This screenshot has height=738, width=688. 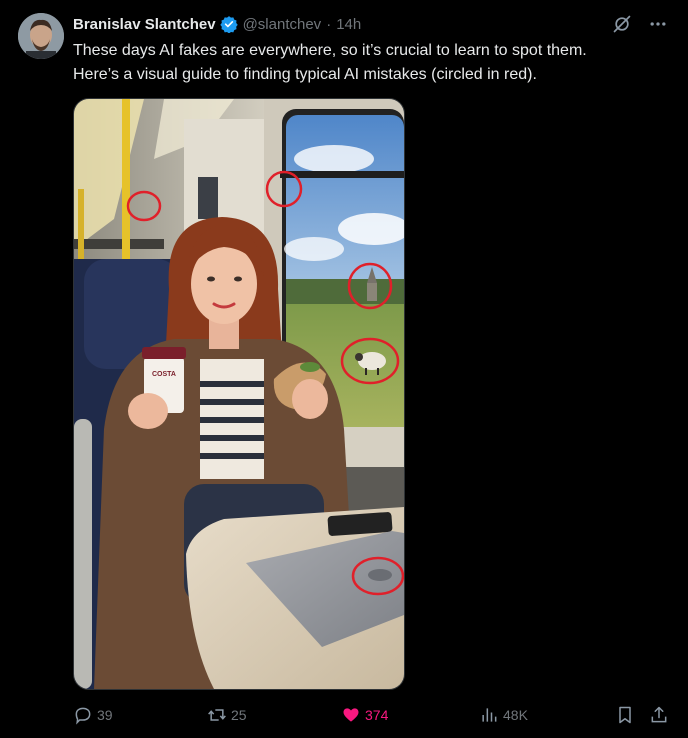 I want to click on grok-icon, so click(x=622, y=24).